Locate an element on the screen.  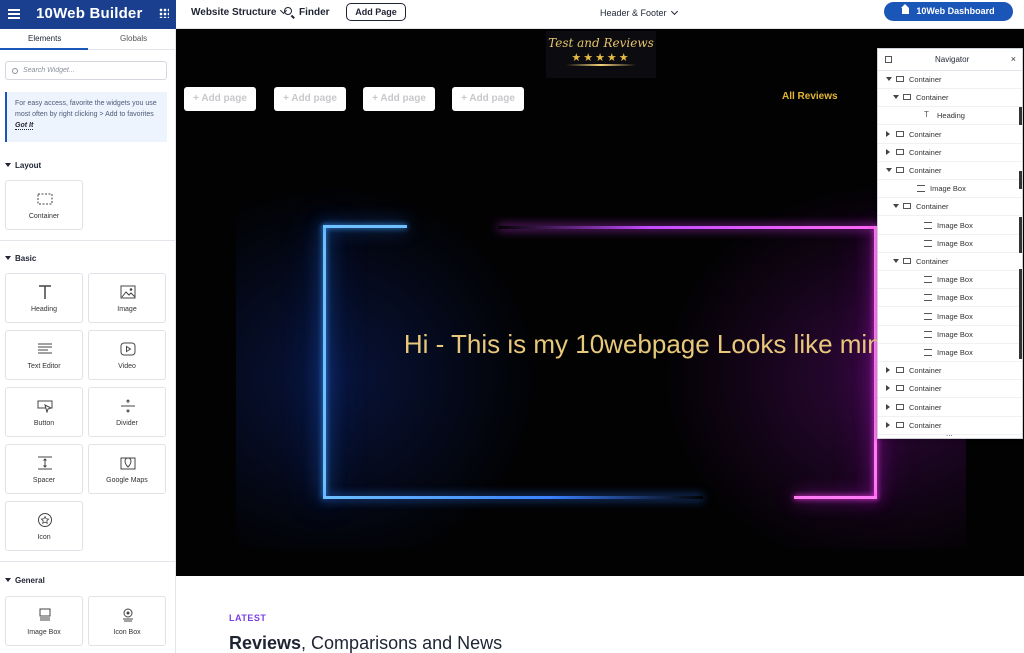
widget-button: Button is located at coordinates (44, 412).